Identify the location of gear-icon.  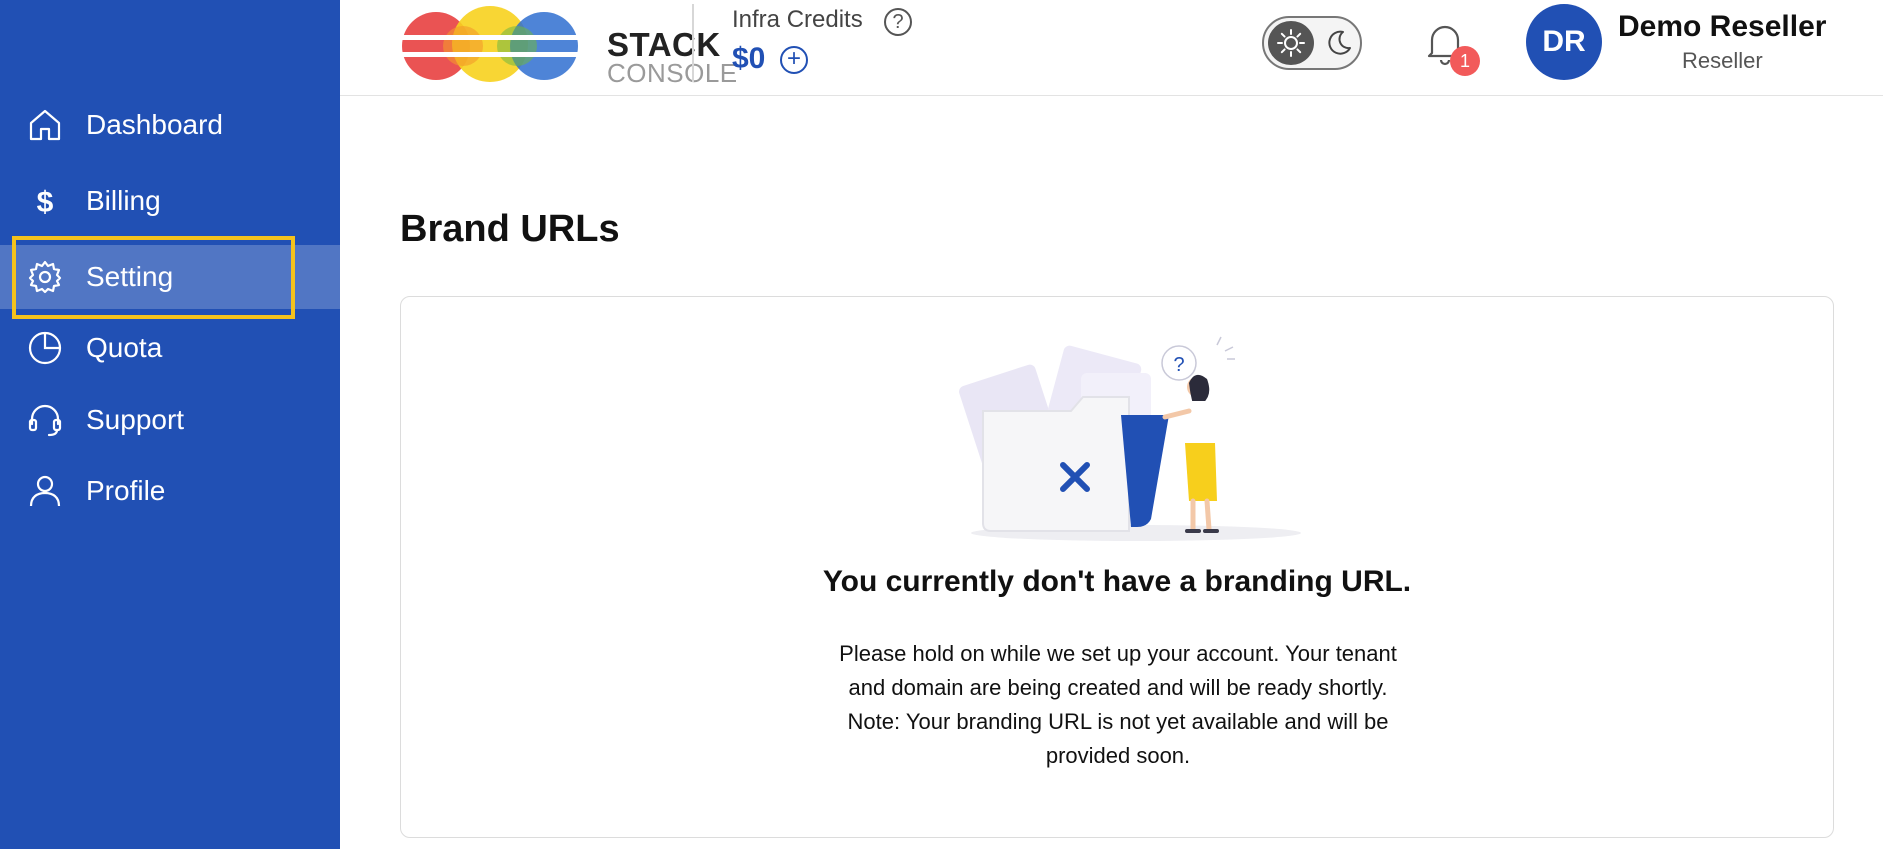
(45, 277).